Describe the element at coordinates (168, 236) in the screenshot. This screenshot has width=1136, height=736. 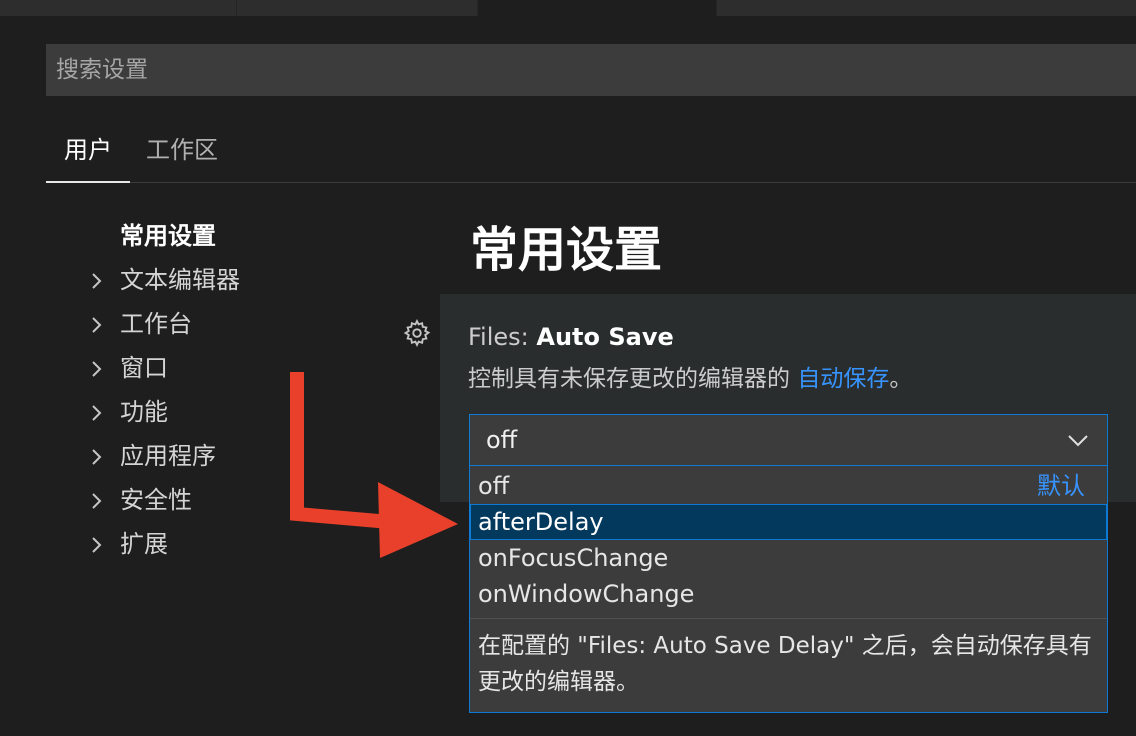
I see `toc-item-label: 常用设置` at that location.